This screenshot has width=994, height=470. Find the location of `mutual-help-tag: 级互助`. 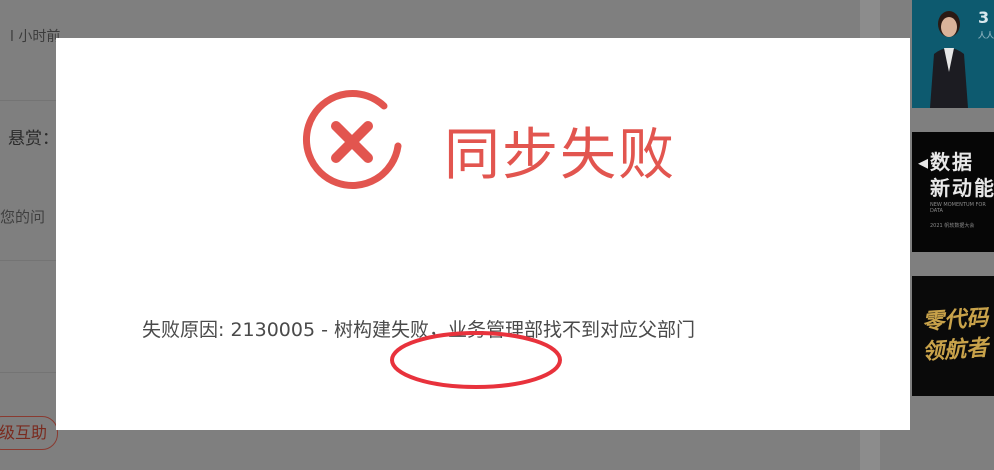

mutual-help-tag: 级互助 is located at coordinates (29, 433).